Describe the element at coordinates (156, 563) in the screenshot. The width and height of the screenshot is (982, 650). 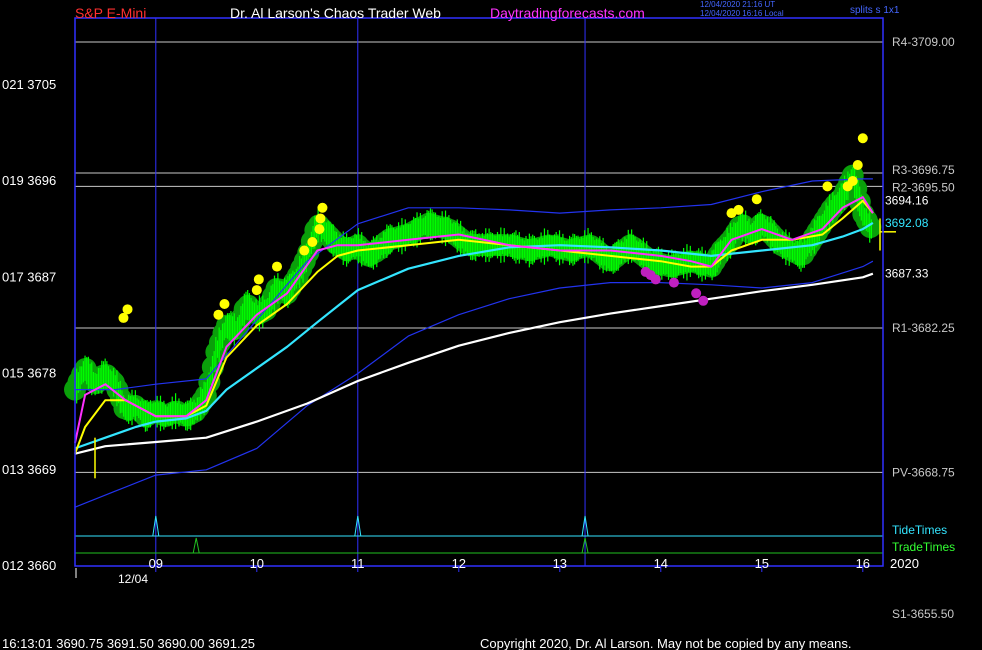
I see `x-tick-label: 09` at that location.